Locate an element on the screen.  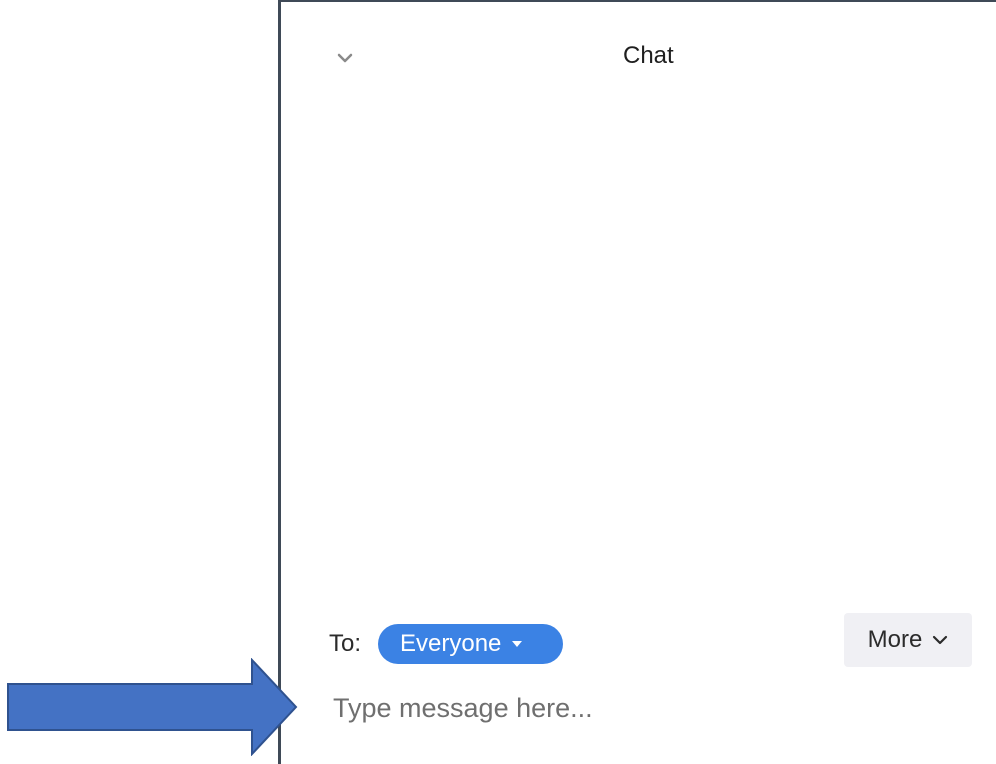
recipient-select: Everyone is located at coordinates (470, 644).